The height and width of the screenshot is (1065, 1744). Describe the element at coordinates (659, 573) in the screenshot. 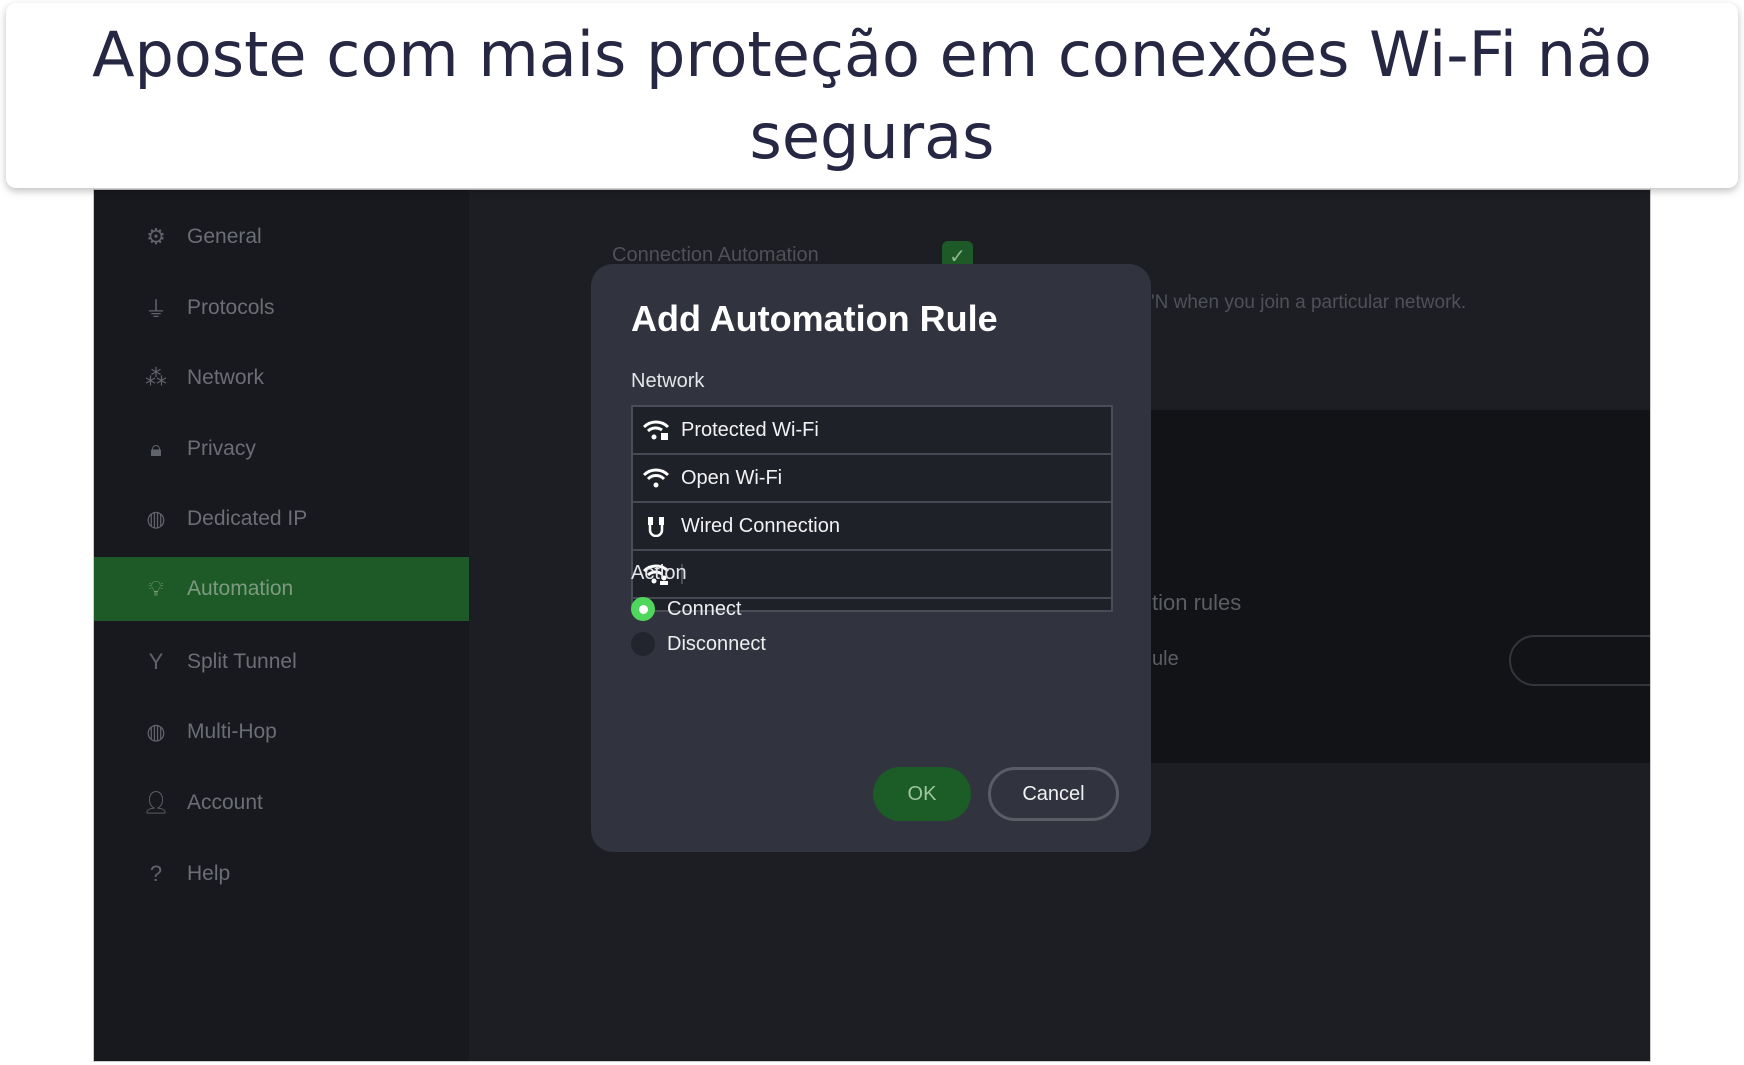

I see `action-label: Action` at that location.